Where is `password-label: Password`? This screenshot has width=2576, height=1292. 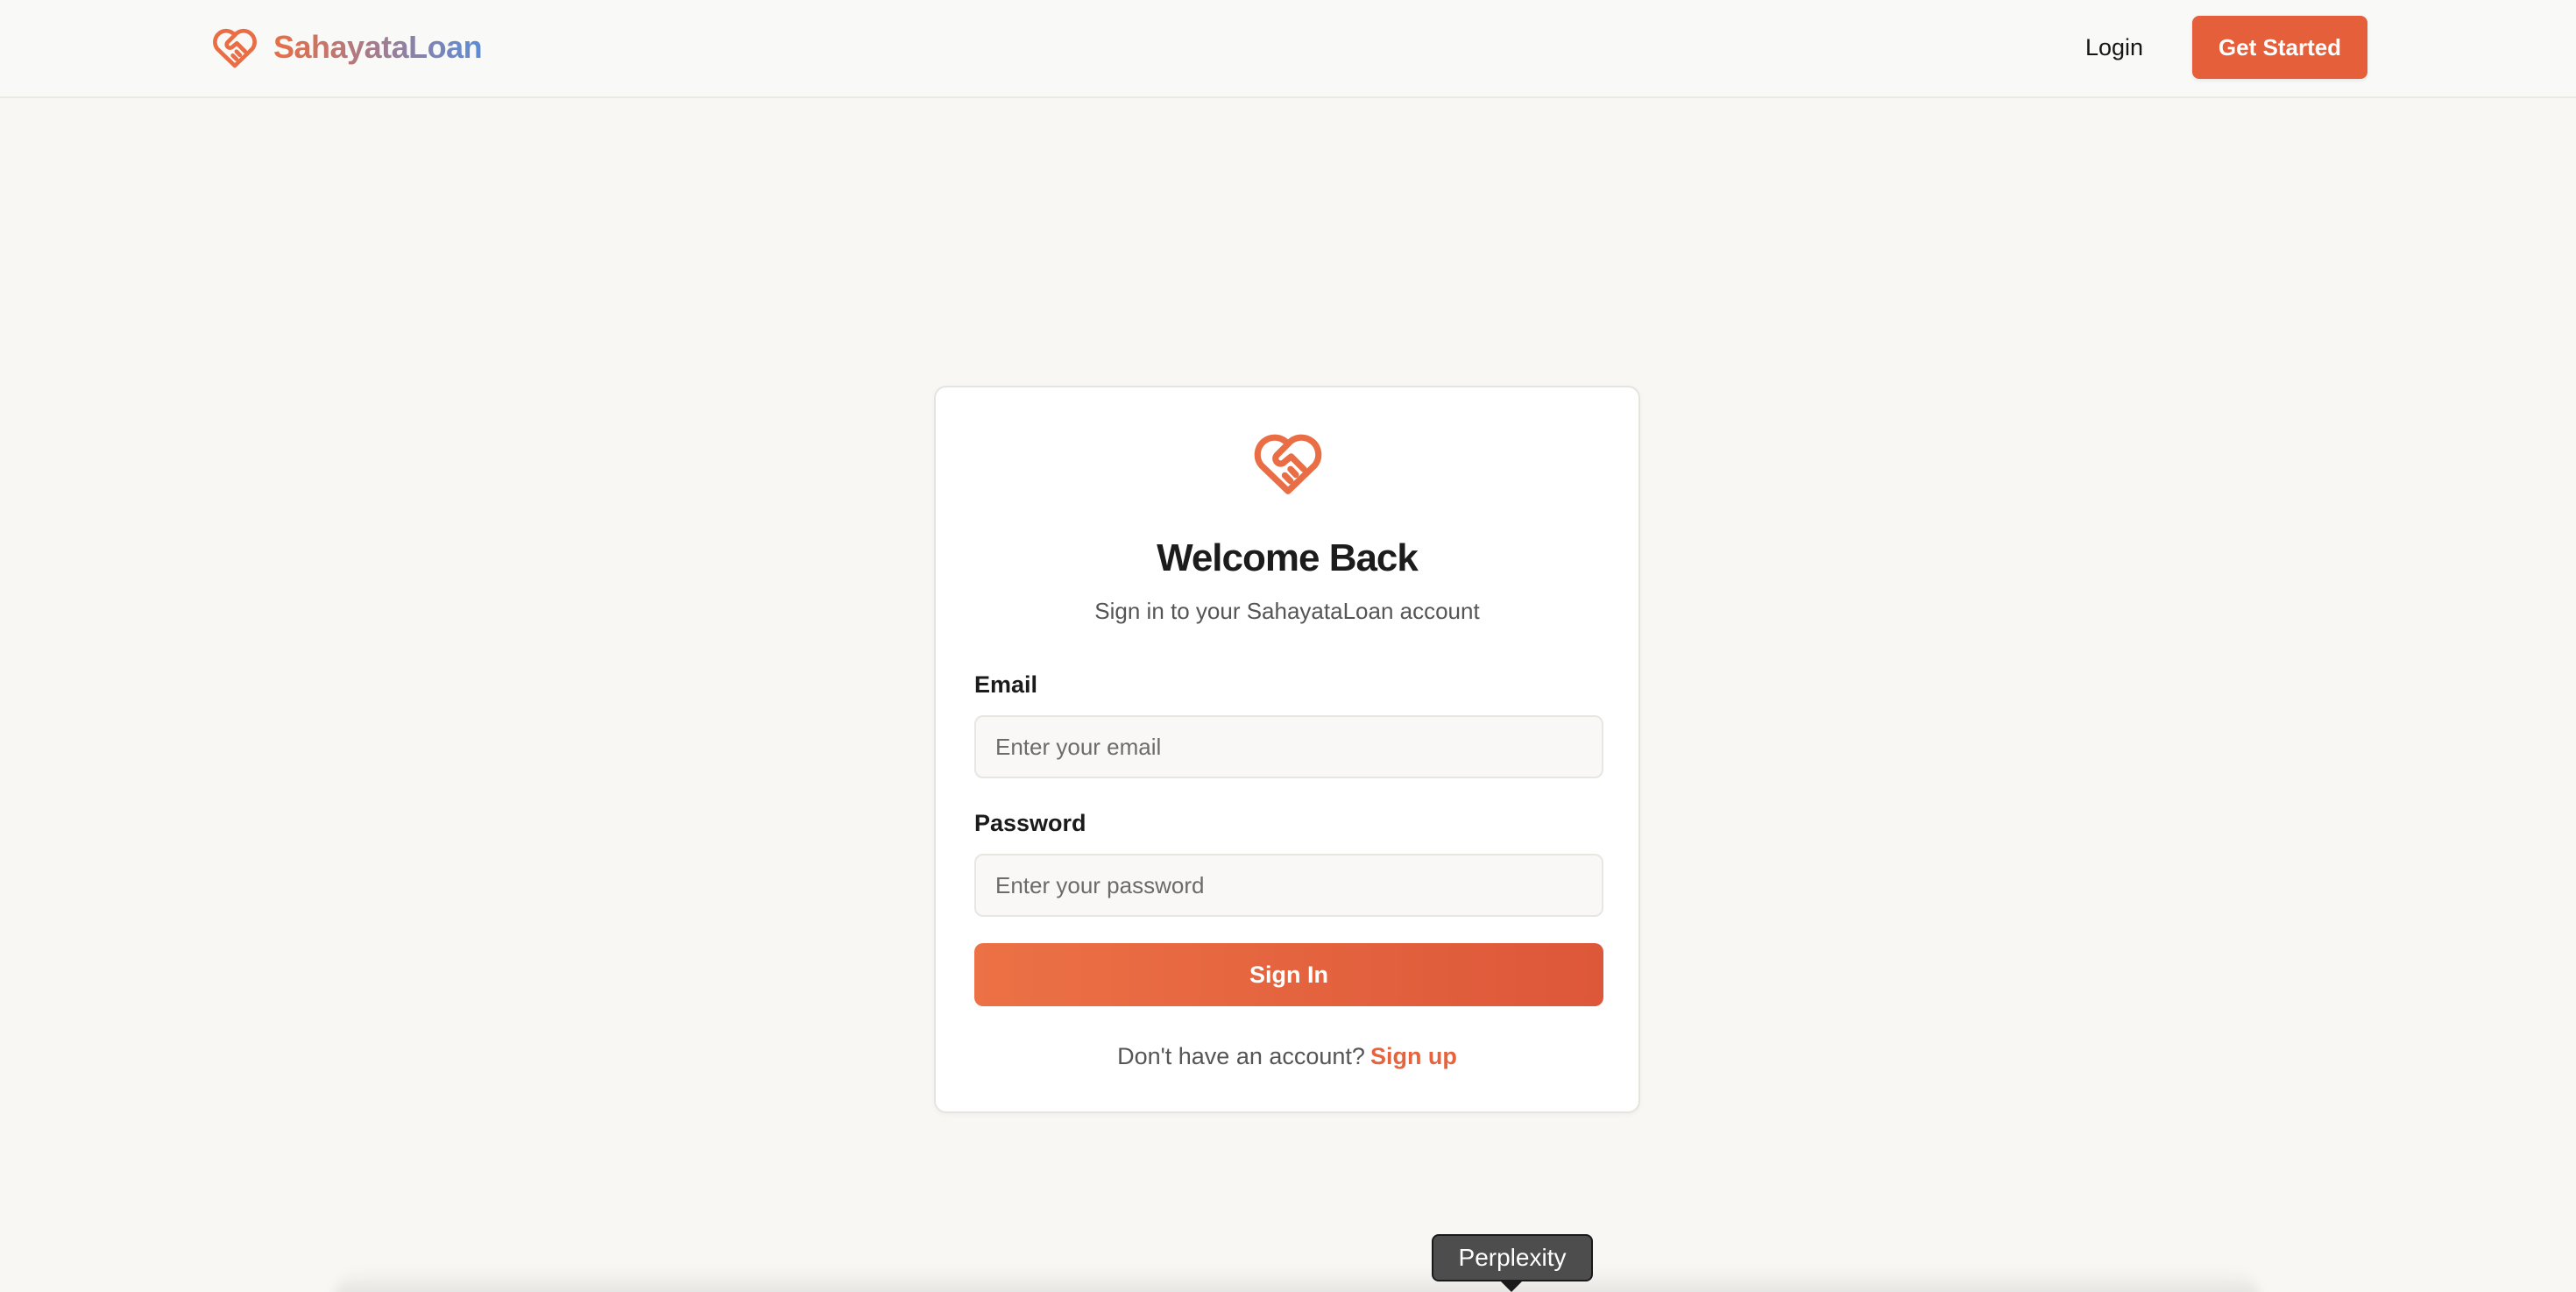
password-label: Password is located at coordinates (1030, 823).